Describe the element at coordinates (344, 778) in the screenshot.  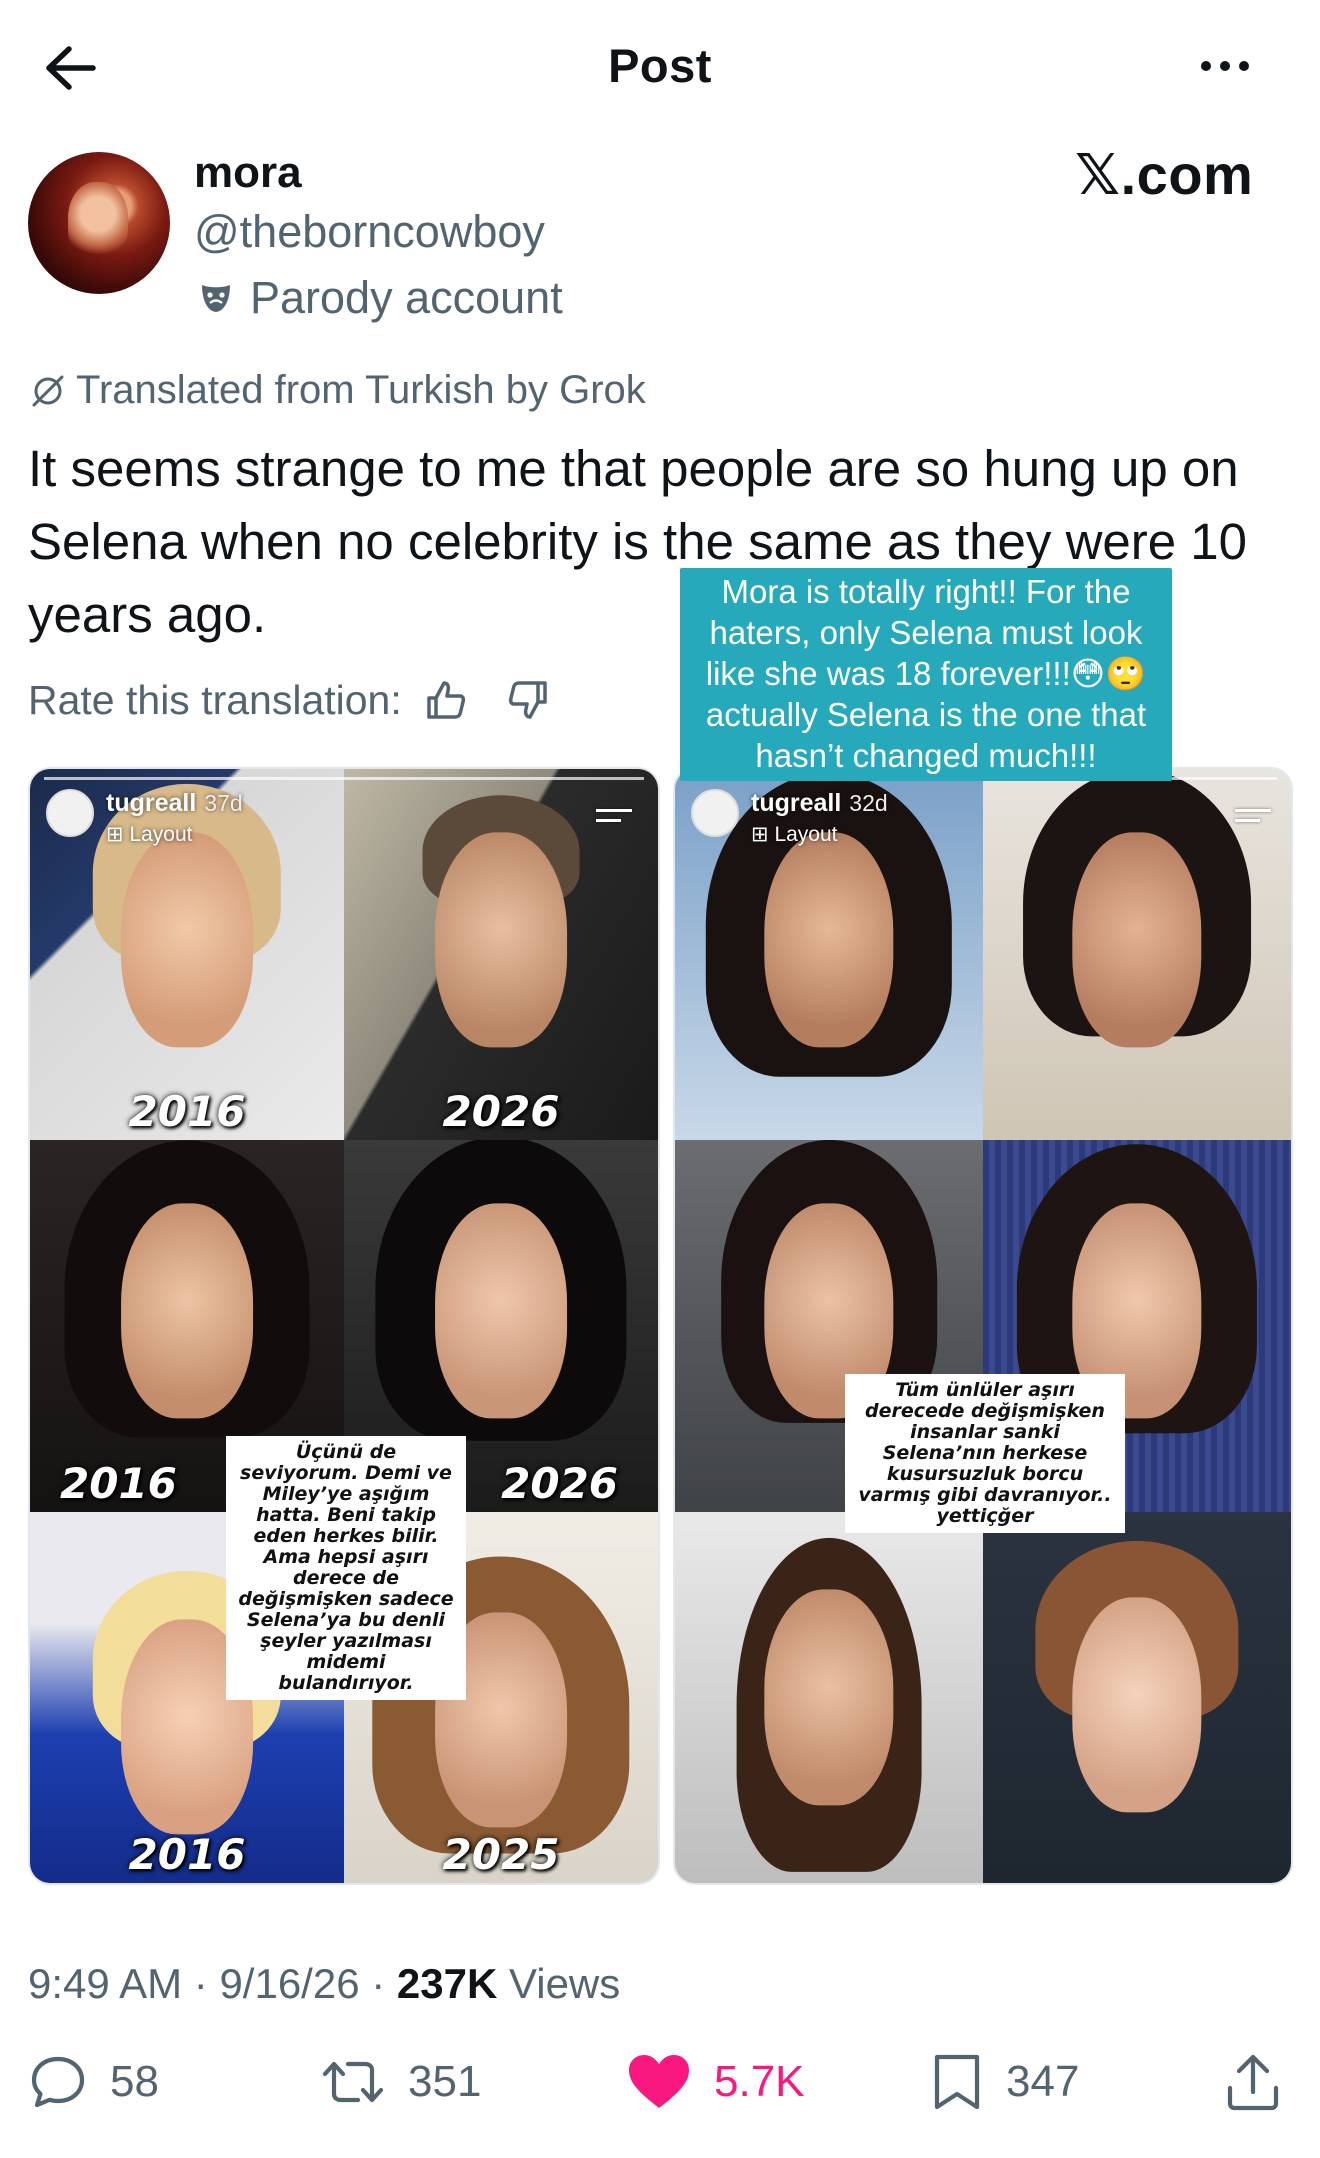
I see `story-progress-bar` at that location.